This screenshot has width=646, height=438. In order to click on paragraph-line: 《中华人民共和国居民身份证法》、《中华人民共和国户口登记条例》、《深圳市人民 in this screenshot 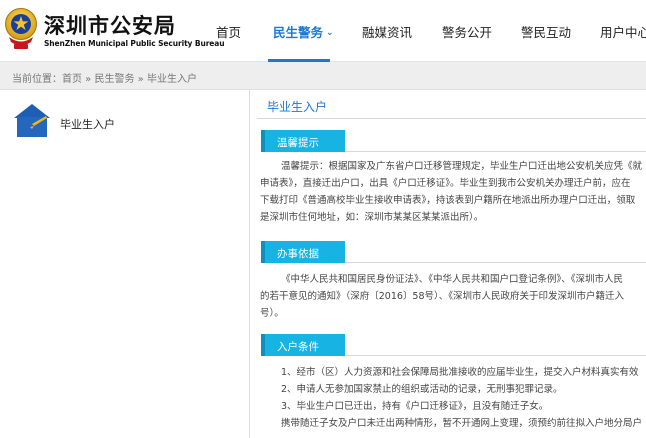, I will do `click(452, 279)`.